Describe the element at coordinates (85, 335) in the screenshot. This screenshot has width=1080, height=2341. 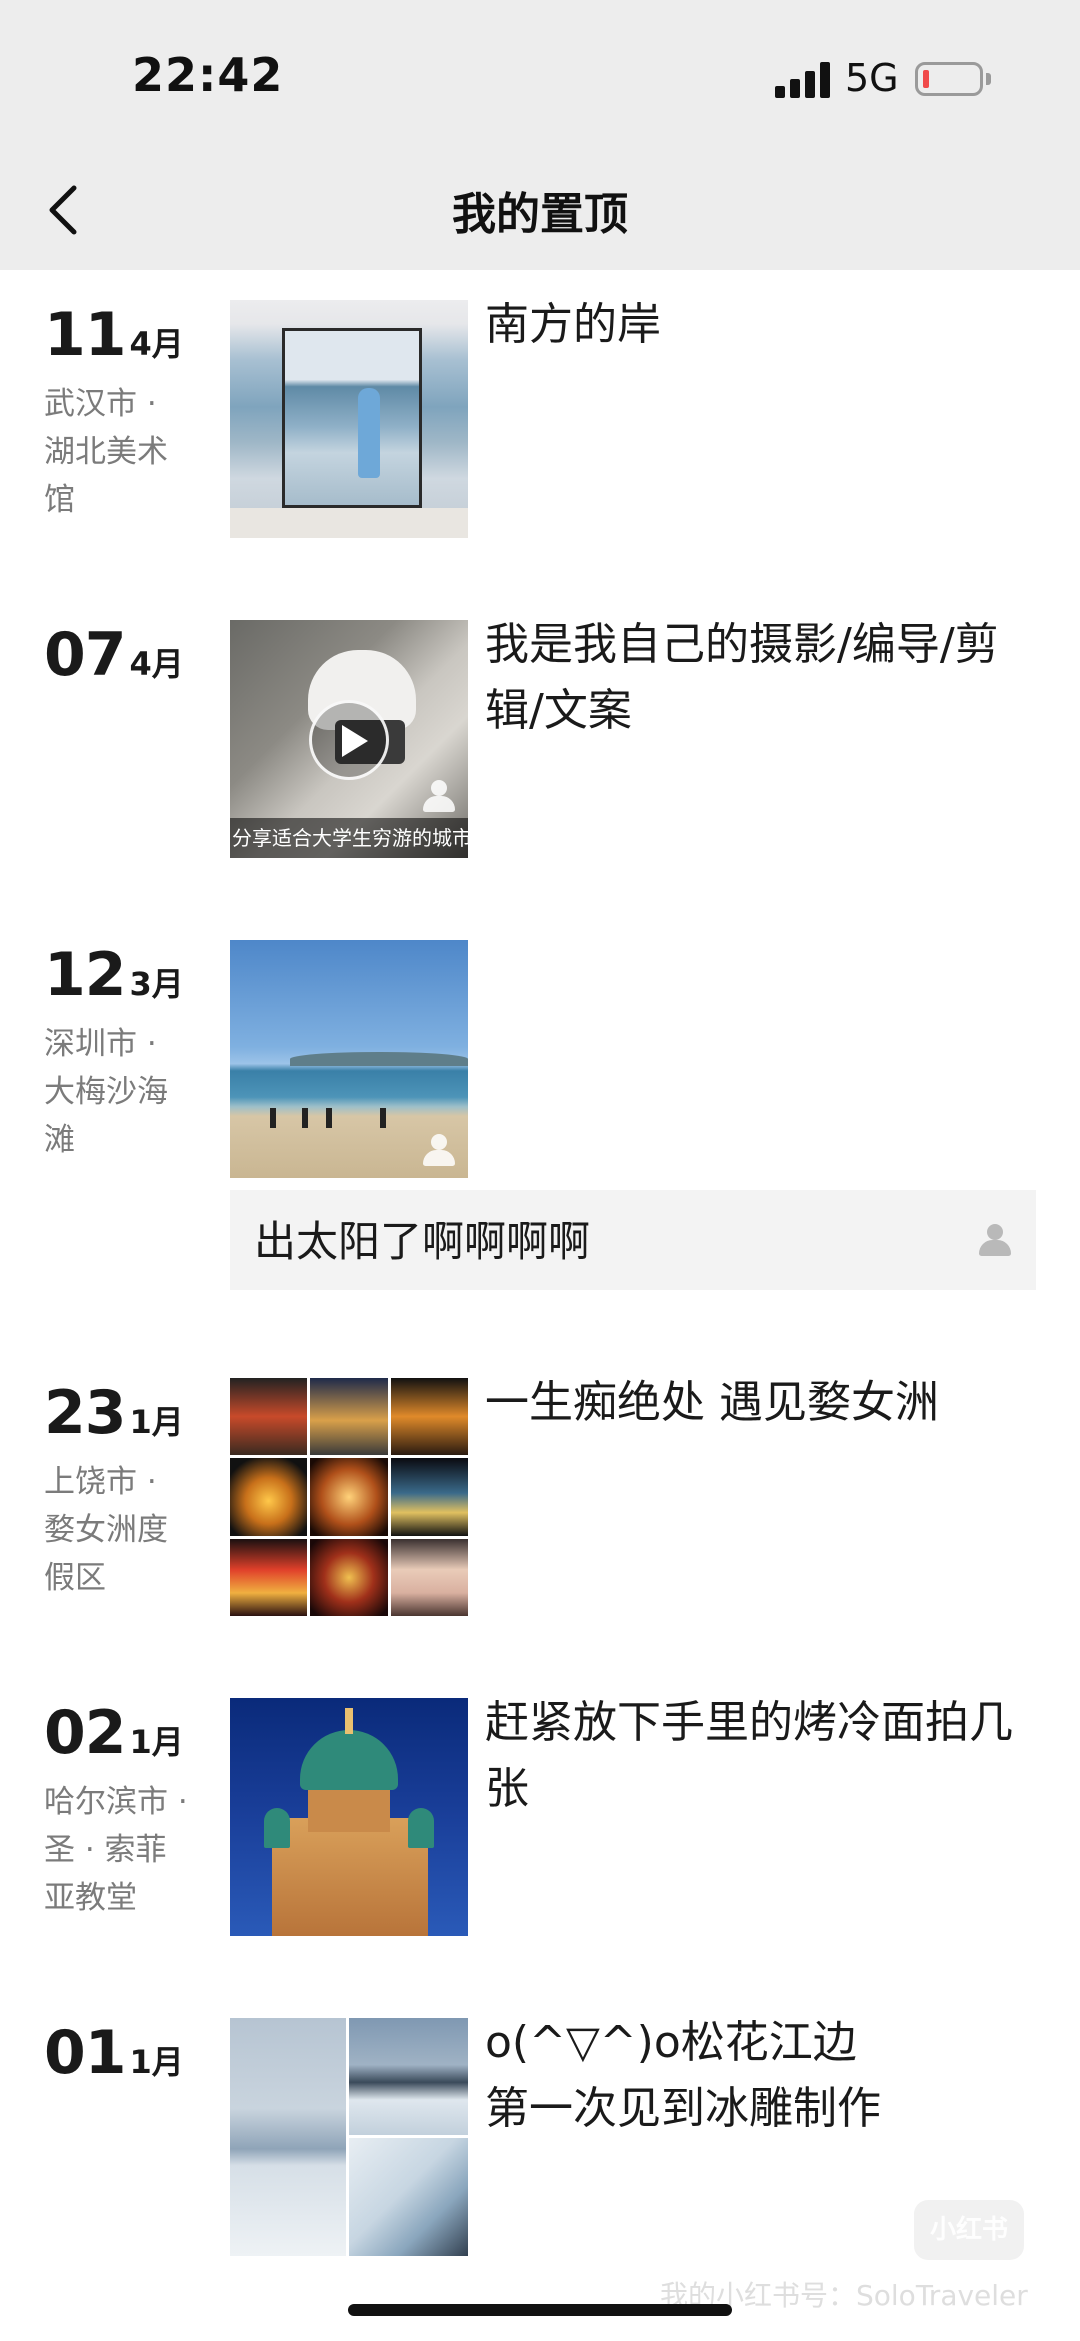
I see `entry-day: 11` at that location.